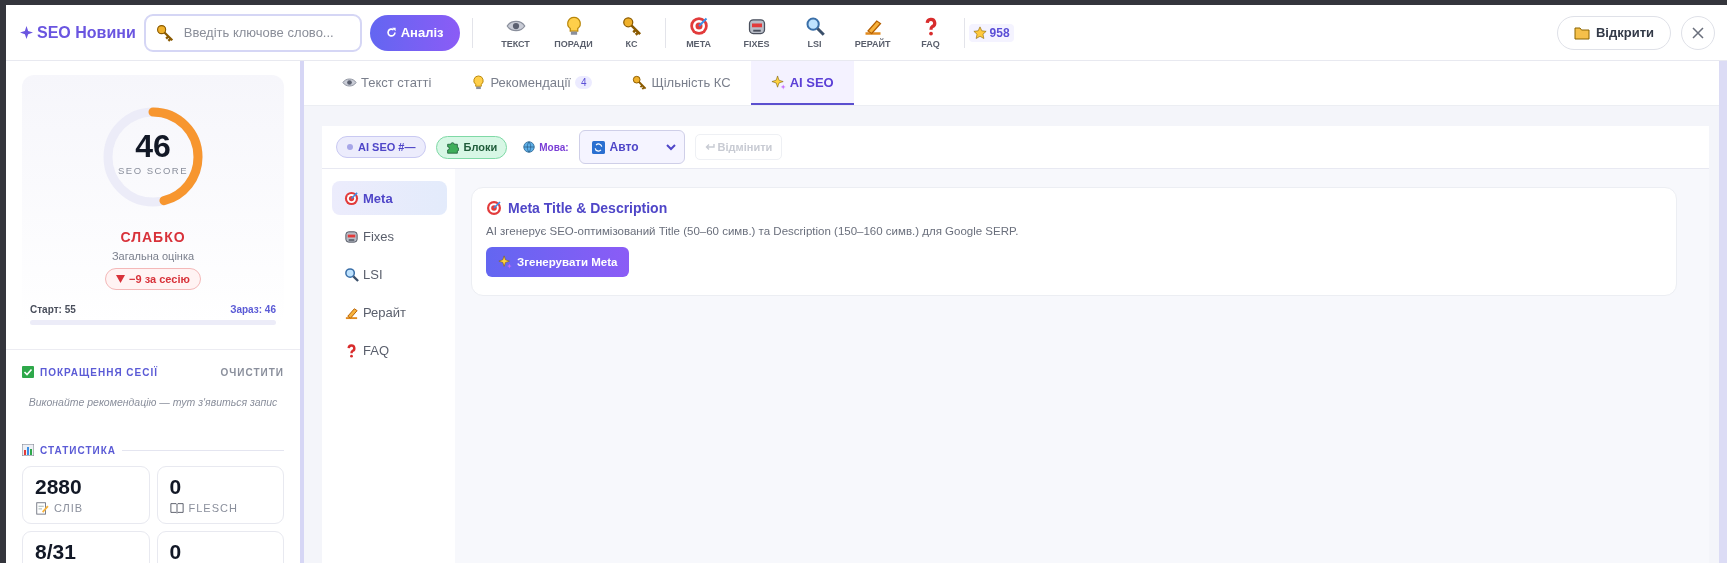 This screenshot has width=1727, height=563. I want to click on language-label: Мова:, so click(554, 147).